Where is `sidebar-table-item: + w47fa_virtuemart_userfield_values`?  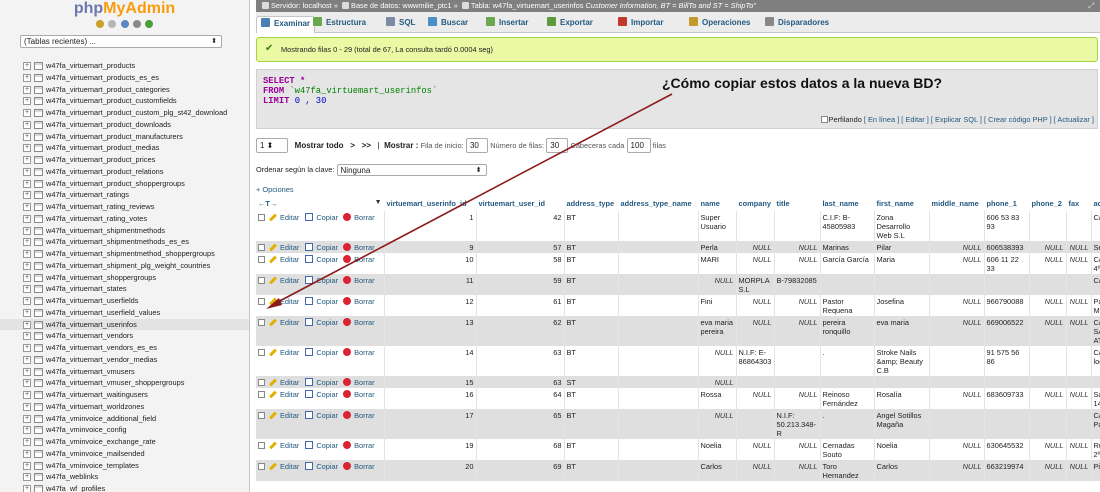
sidebar-table-item: + w47fa_virtuemart_userfield_values is located at coordinates (124, 313).